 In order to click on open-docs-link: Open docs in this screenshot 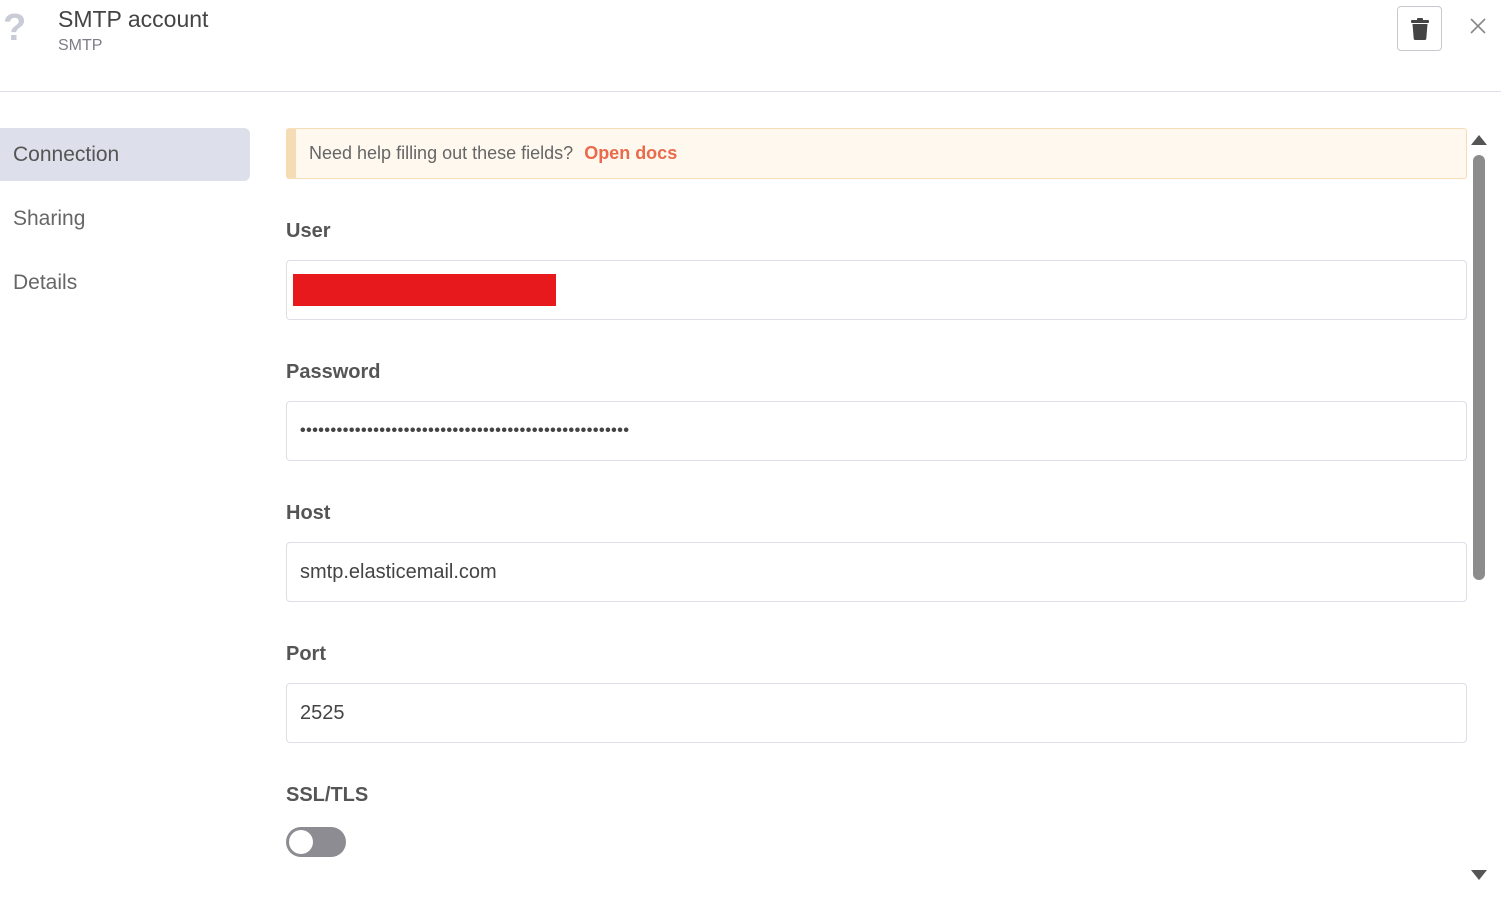, I will do `click(630, 153)`.